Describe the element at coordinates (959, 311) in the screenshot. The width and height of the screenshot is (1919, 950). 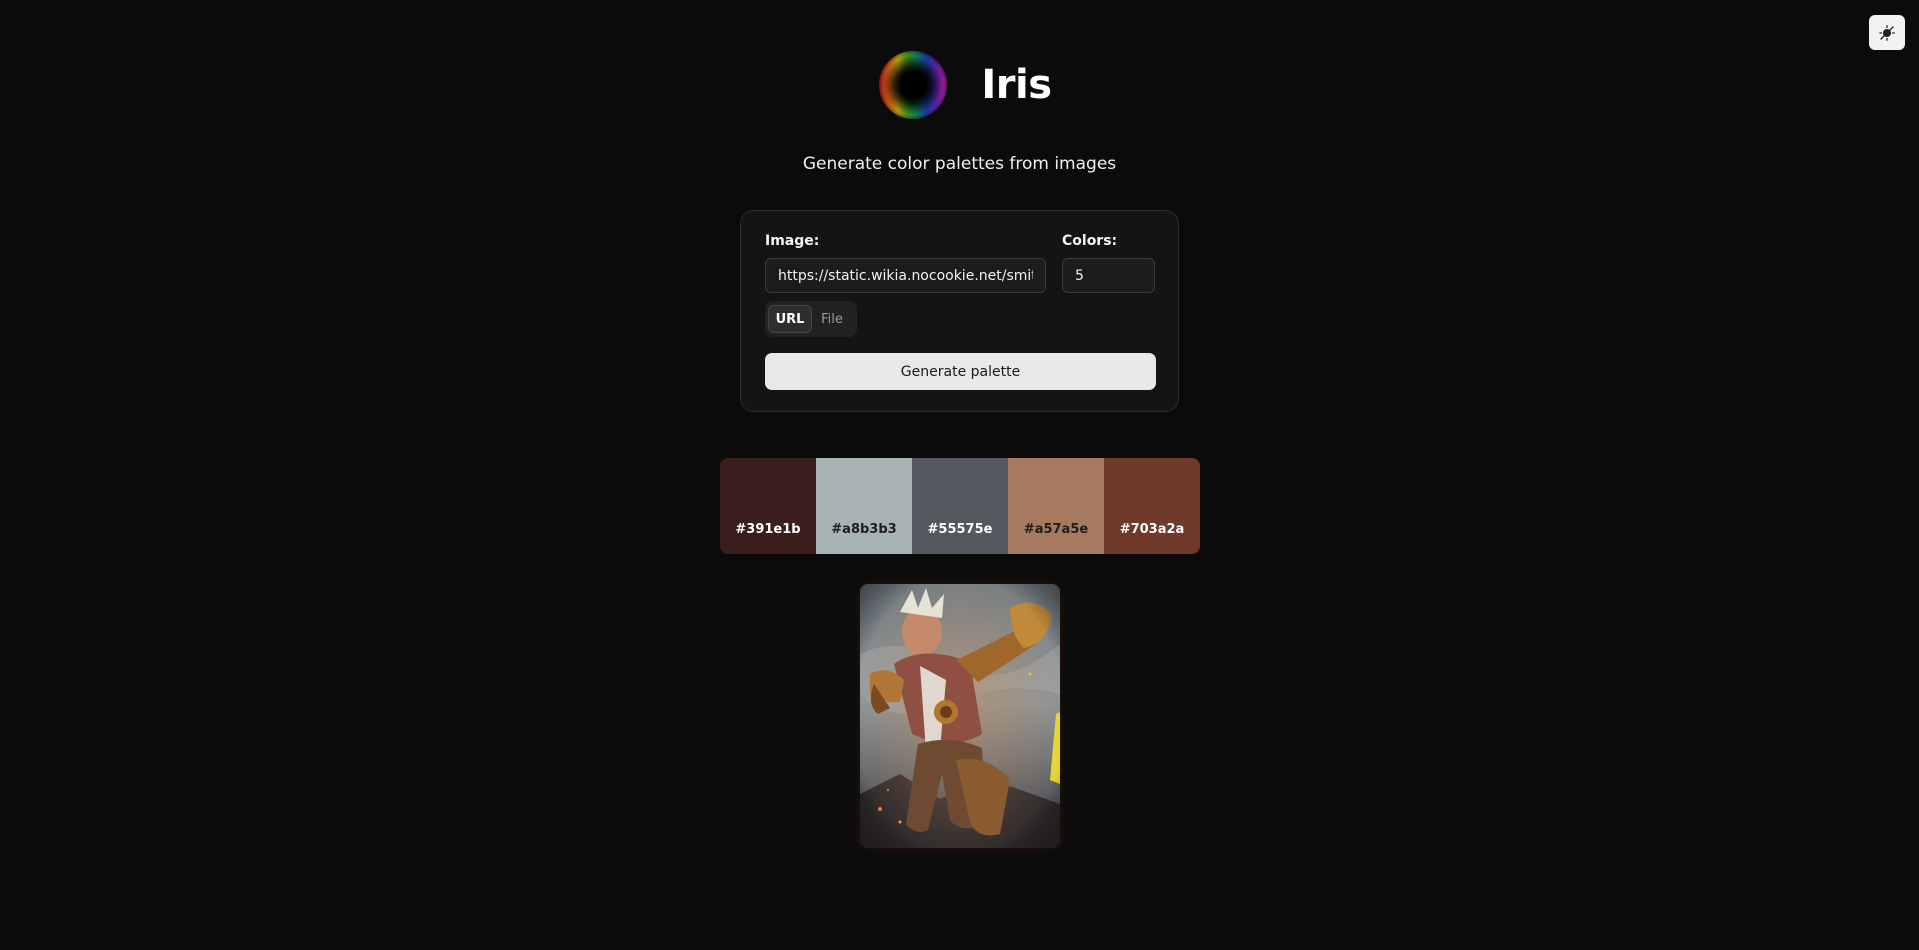
I see `palette-form-card: Image: Colors: URL File Generate palette` at that location.